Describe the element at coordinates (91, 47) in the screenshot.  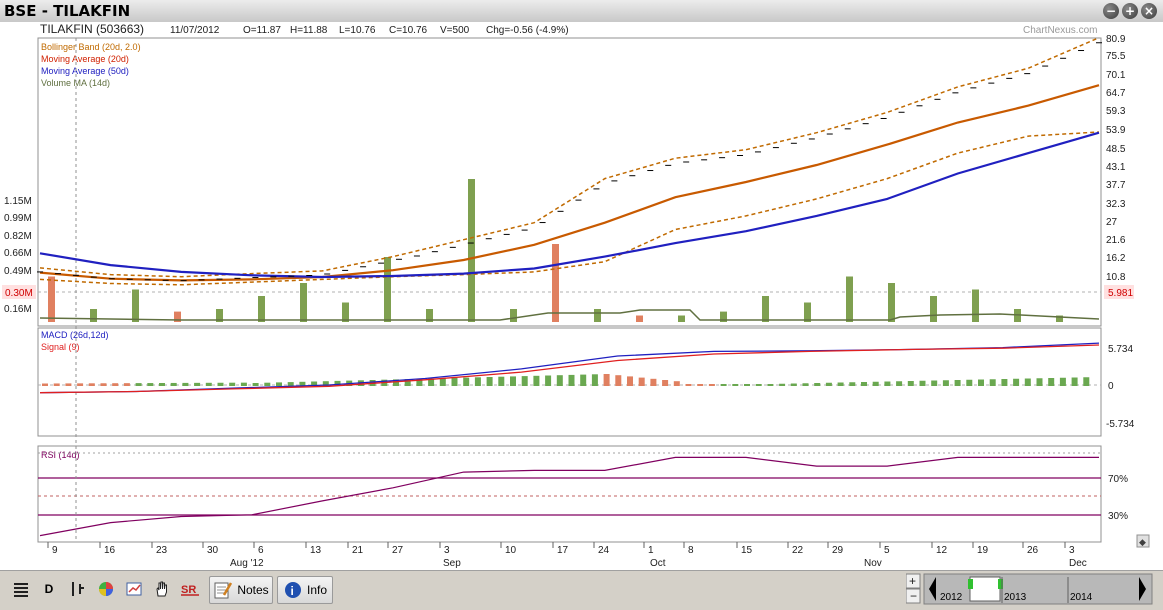
I see `legend-bollinger: Bollinger Band (20d, 2.0)` at that location.